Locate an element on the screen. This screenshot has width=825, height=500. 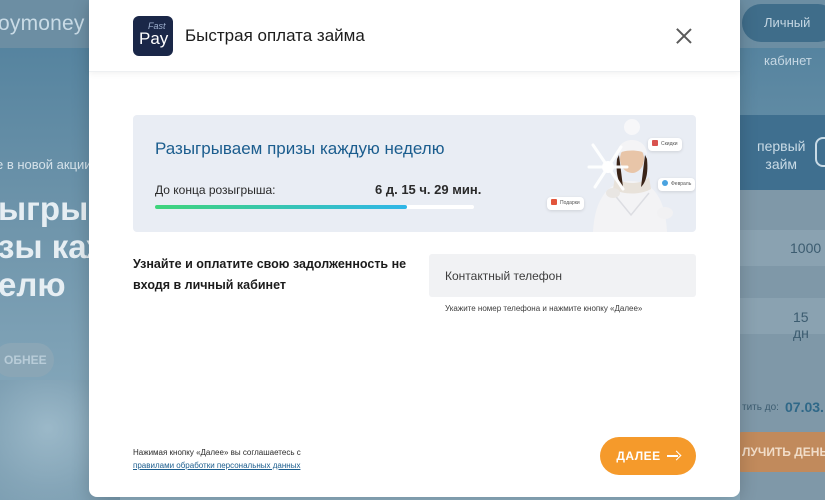
modal-header: Fast Pay Быстрая оплата займа is located at coordinates (414, 36).